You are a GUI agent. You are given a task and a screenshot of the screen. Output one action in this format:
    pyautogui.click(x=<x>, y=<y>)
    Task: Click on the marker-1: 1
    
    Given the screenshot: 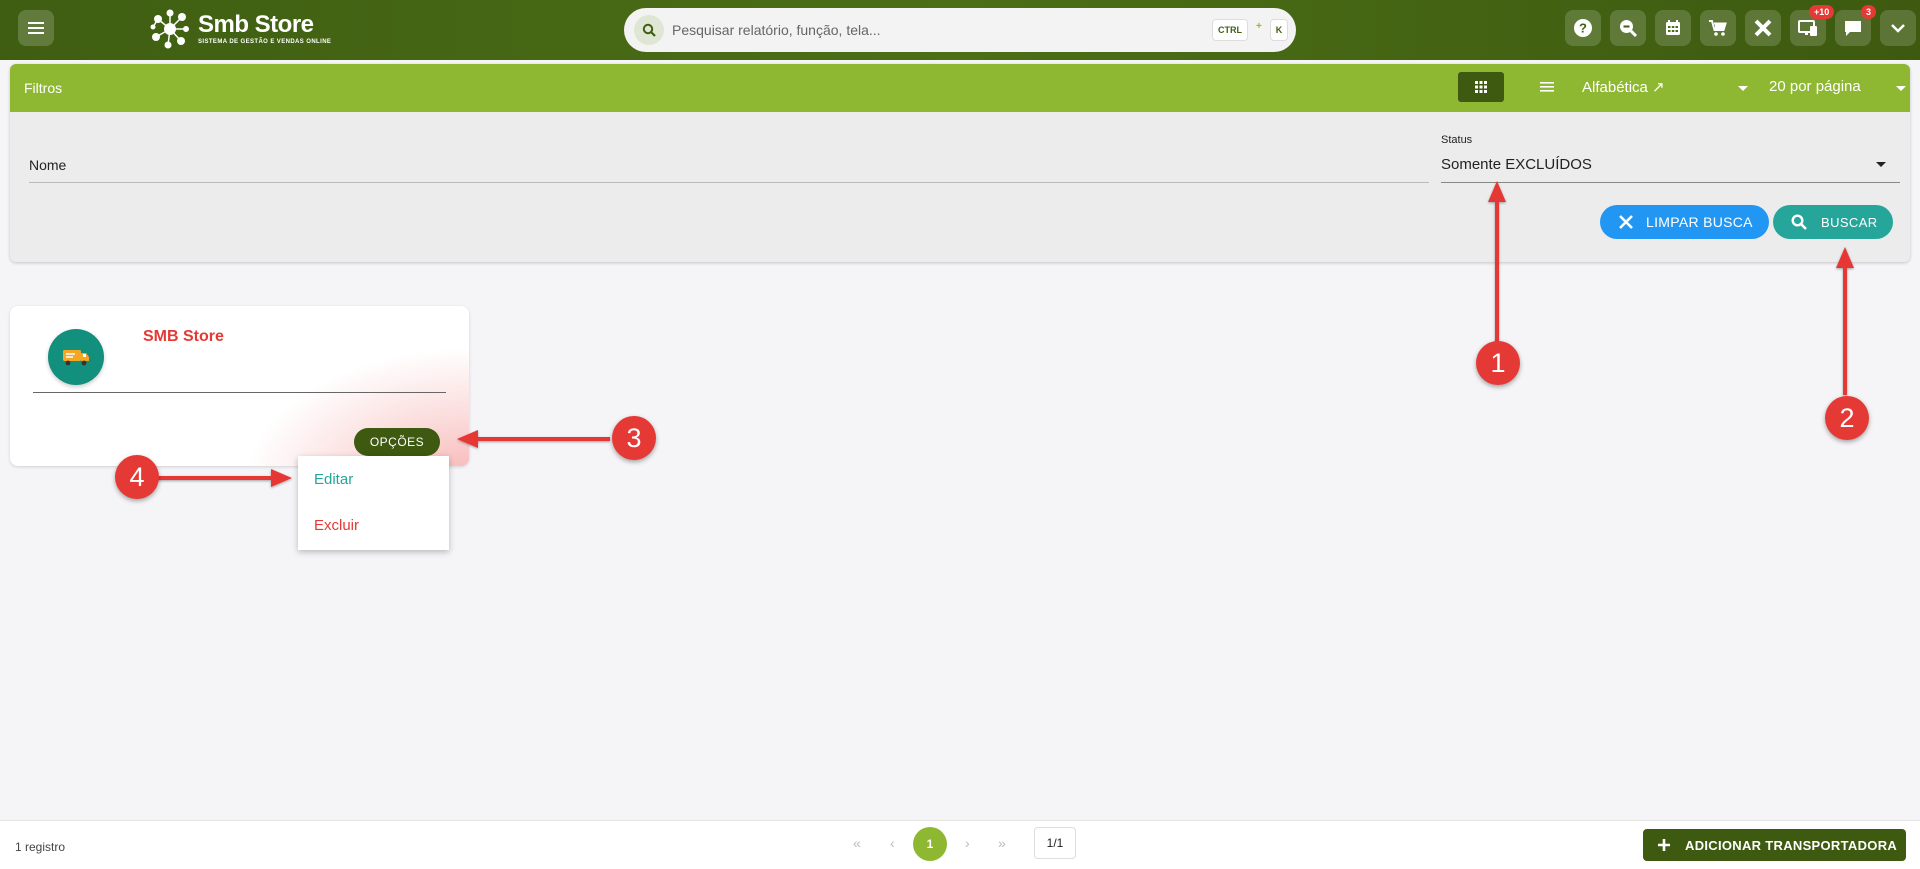 What is the action you would take?
    pyautogui.click(x=1498, y=363)
    